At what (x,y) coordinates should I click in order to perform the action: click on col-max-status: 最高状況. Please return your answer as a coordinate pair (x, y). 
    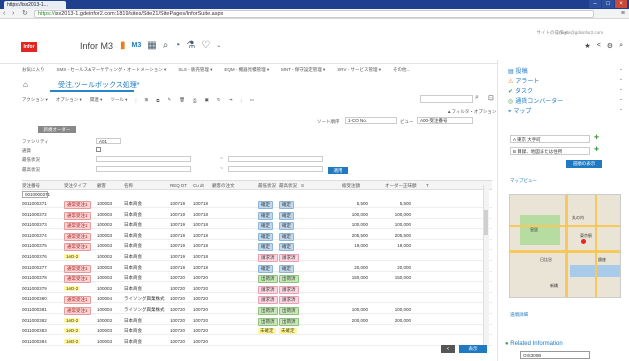
    Looking at the image, I should click on (288, 186).